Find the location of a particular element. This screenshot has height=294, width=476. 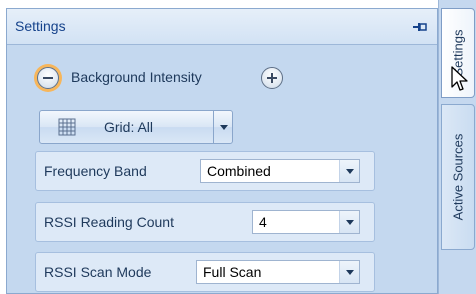

decrease-intensity-button is located at coordinates (48, 78).